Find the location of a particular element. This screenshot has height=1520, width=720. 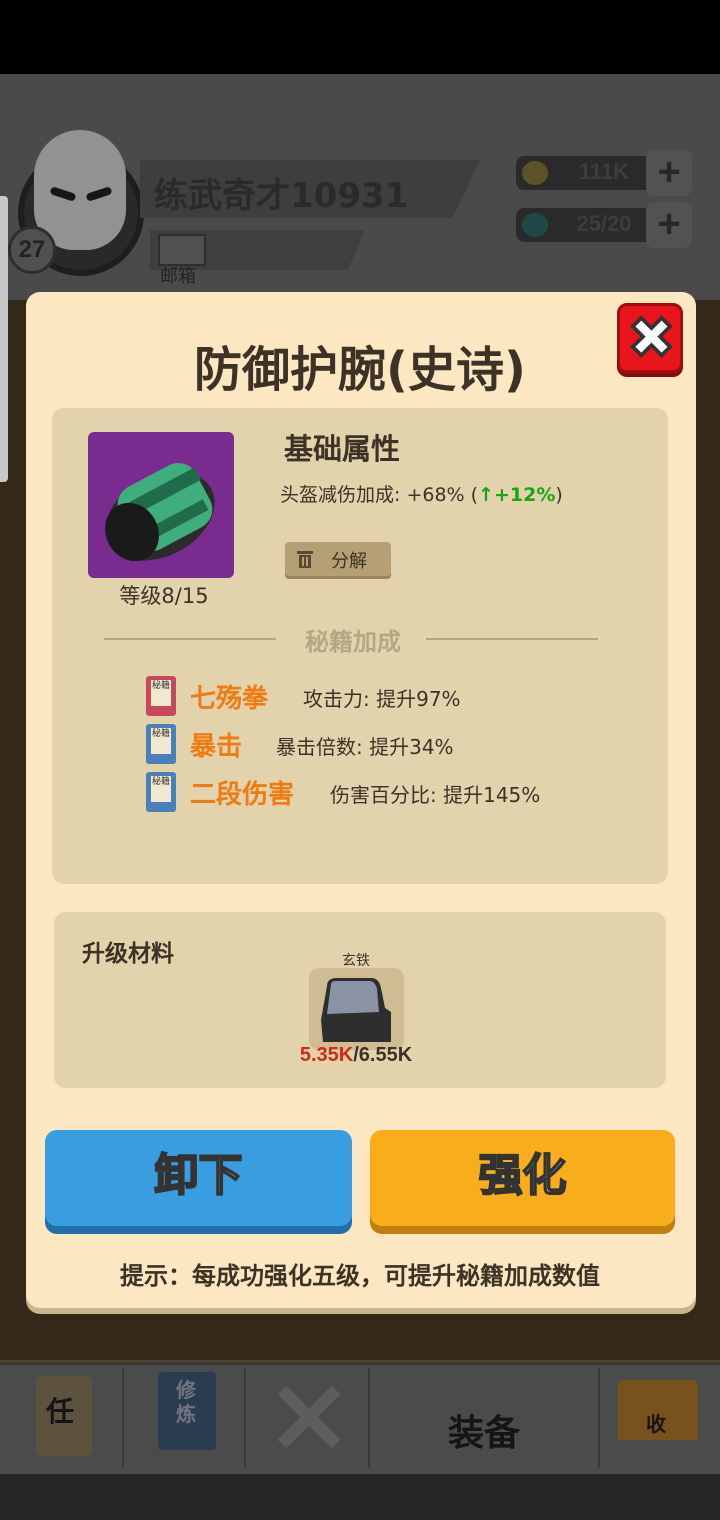

base-attribute-line: 头盔减伤加成: +68% (↑+12%) is located at coordinates (421, 493).